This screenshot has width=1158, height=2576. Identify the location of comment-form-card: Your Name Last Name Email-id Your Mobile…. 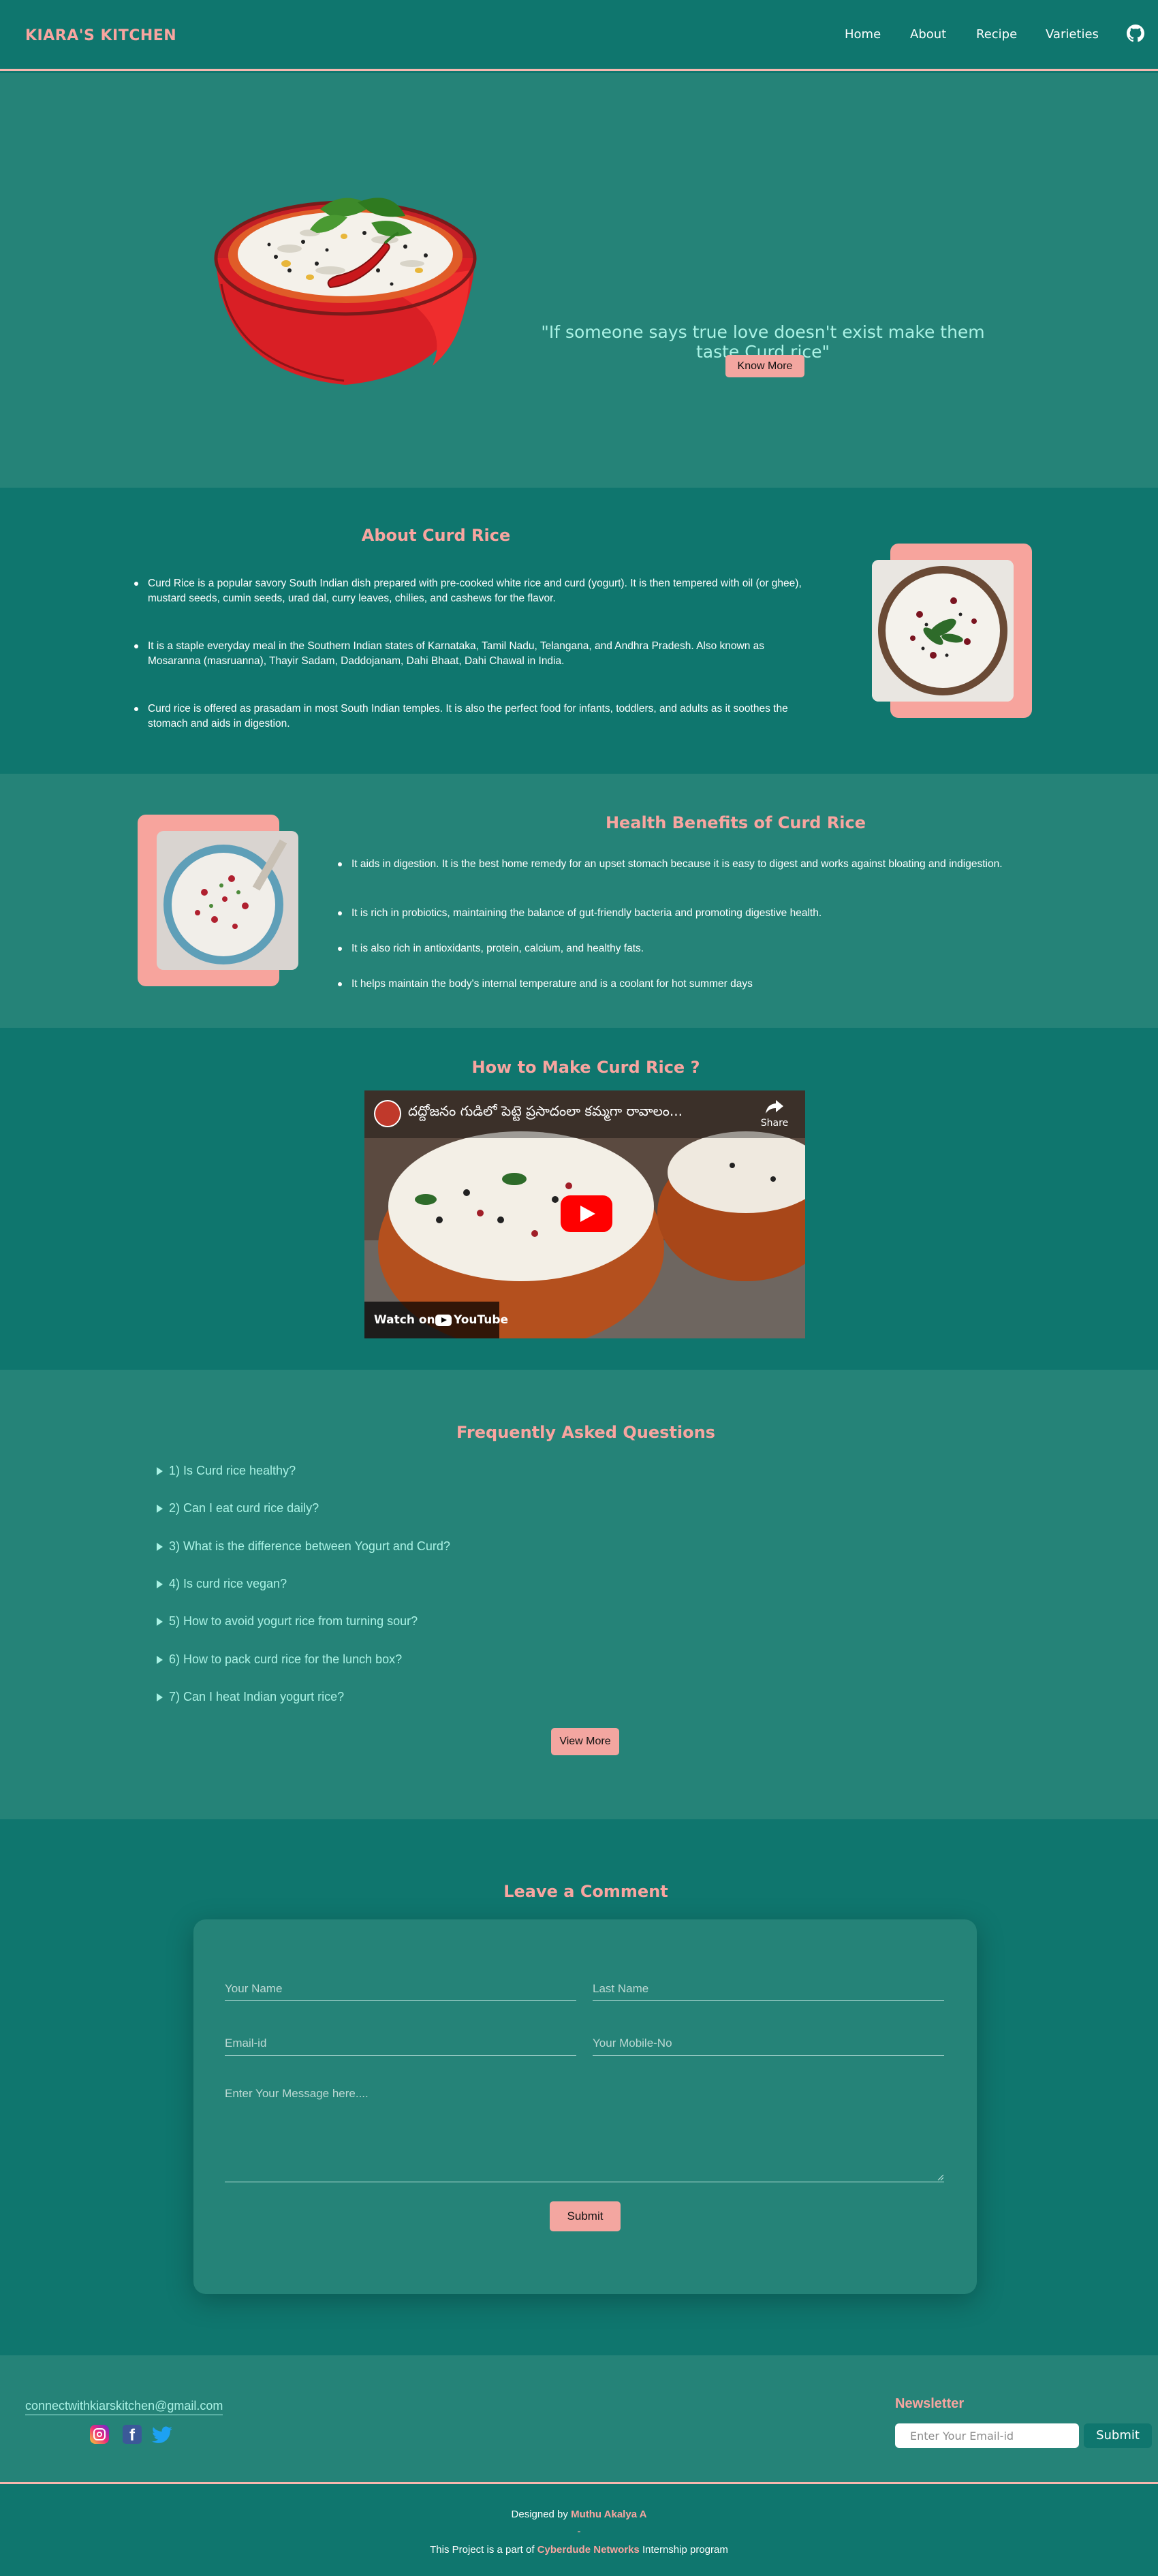
(585, 2106).